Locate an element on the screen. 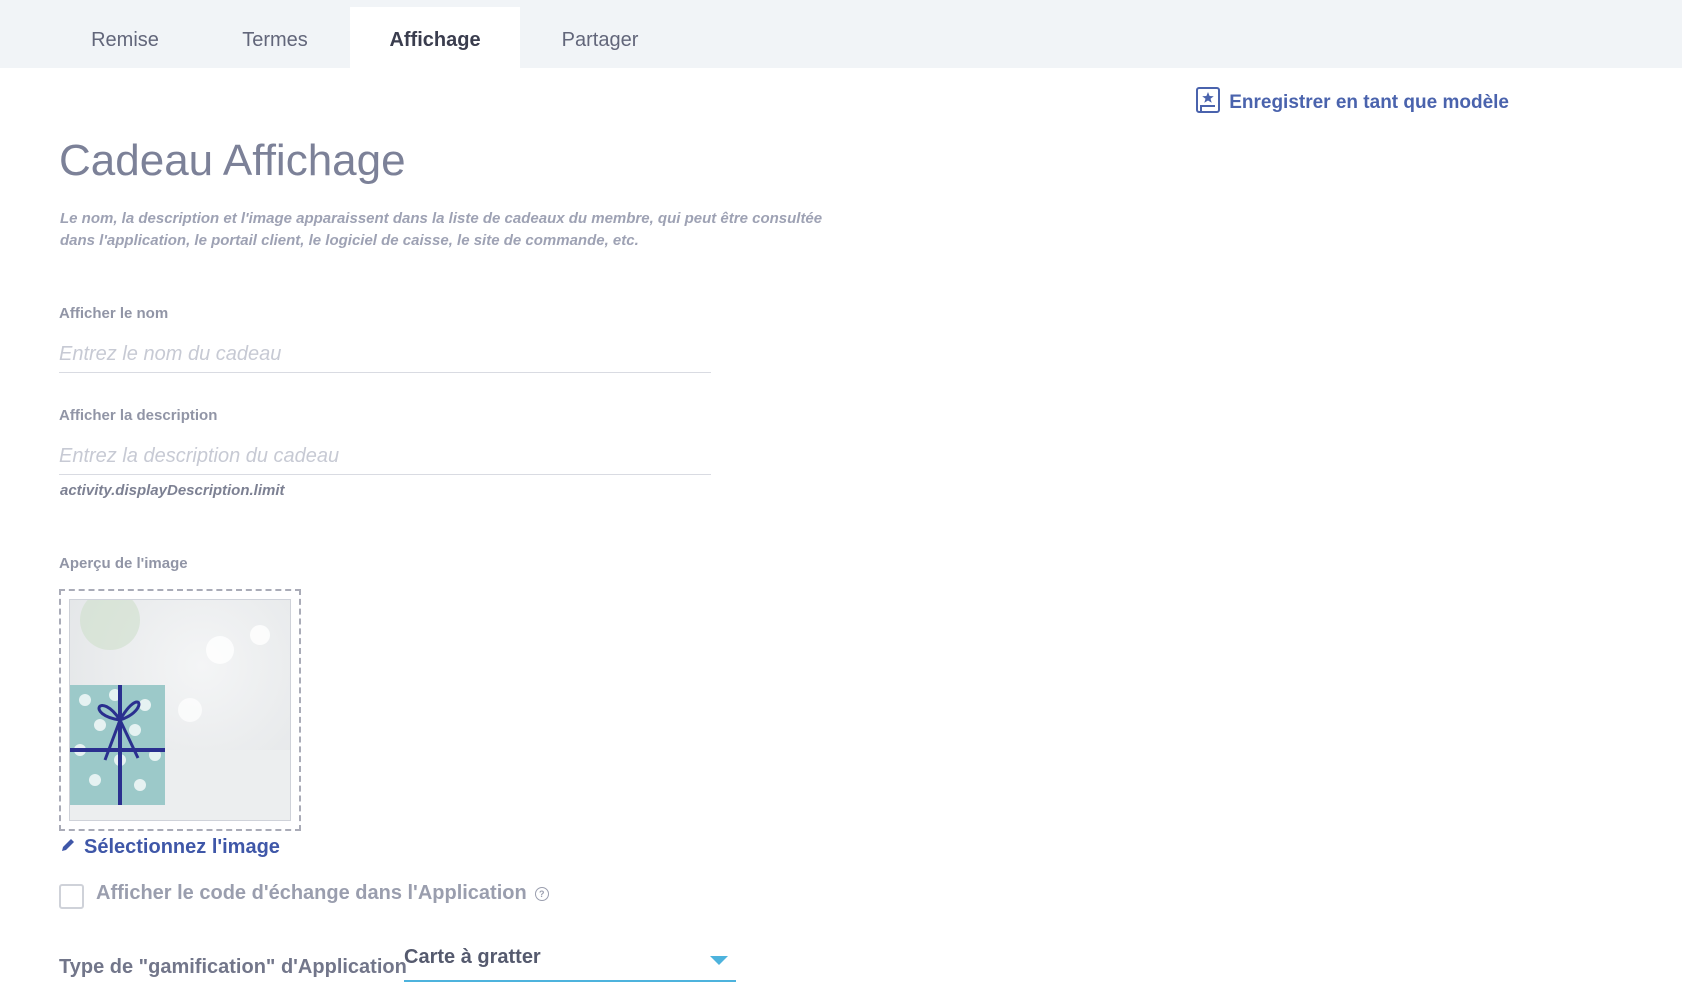 The image size is (1682, 1002). pencil-icon is located at coordinates (72, 847).